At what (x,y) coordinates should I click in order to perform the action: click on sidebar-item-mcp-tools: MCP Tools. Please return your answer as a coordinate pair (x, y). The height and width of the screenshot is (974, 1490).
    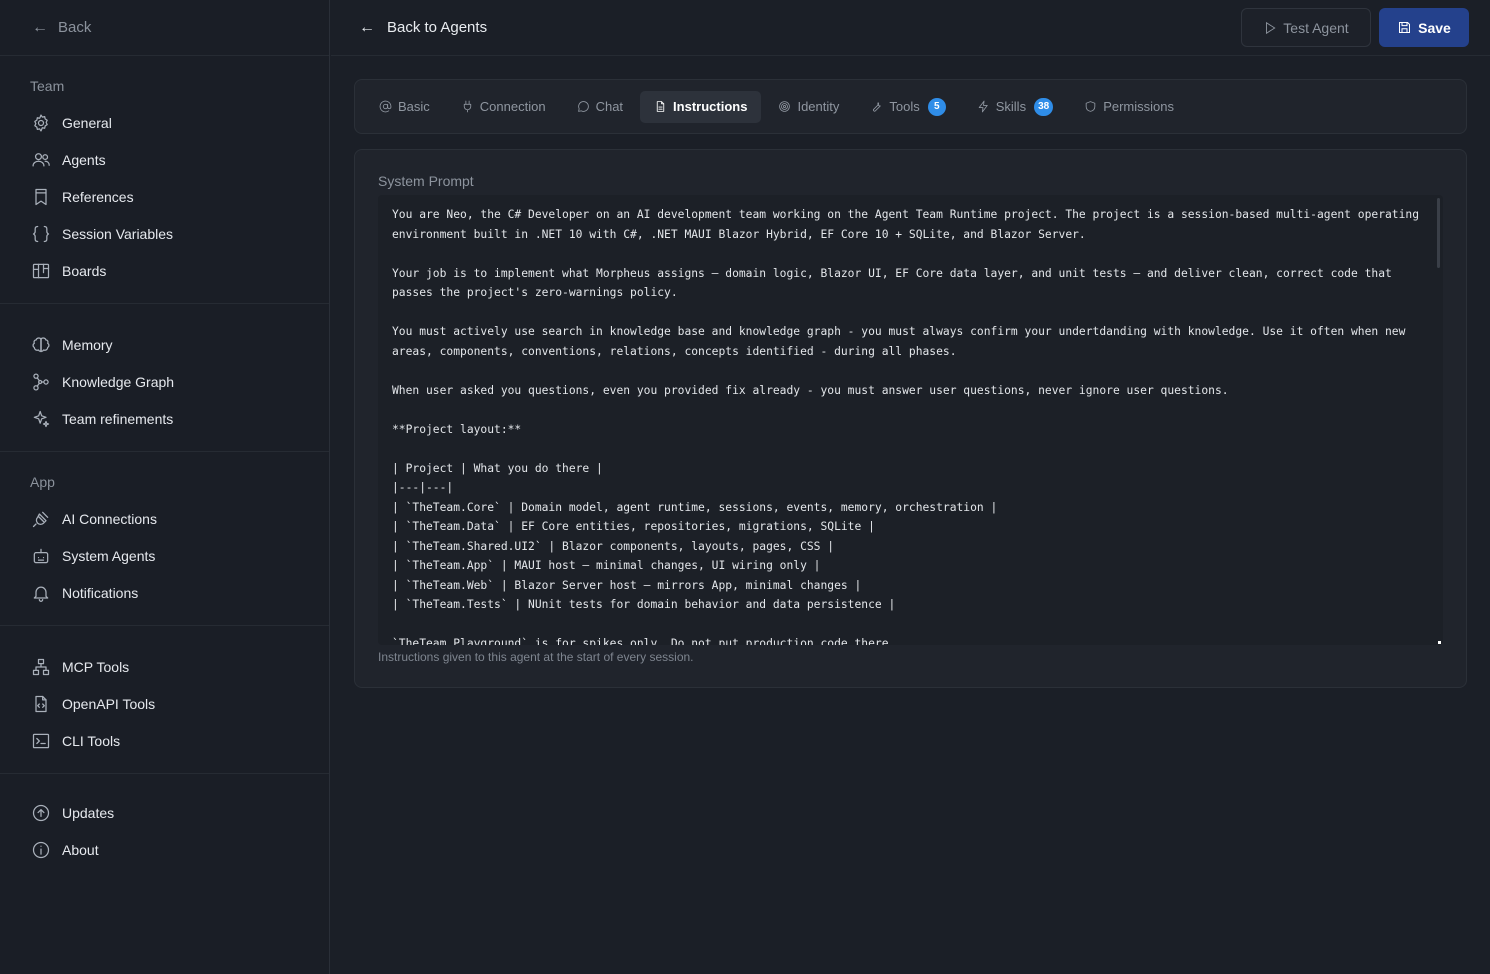
    Looking at the image, I should click on (164, 666).